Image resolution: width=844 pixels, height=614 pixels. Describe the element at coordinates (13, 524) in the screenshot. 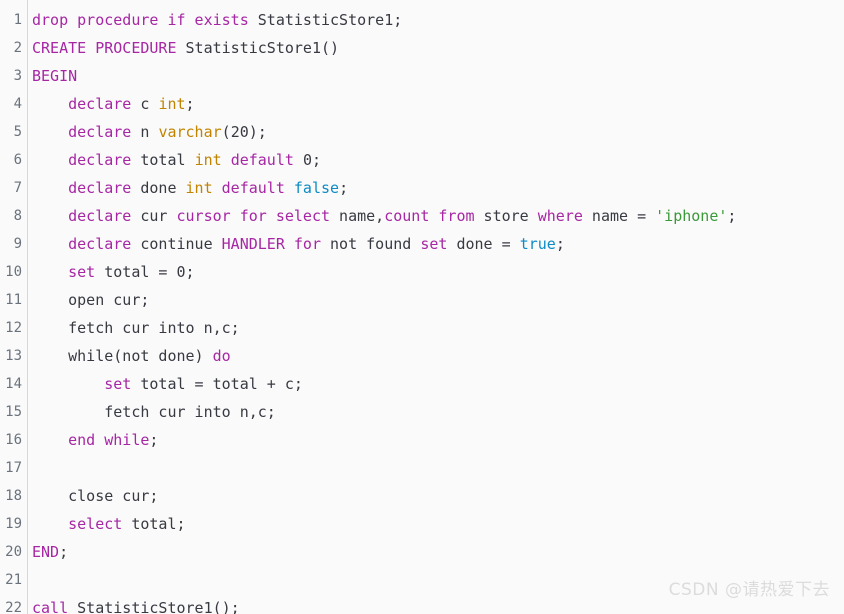

I see `line-number: 19` at that location.